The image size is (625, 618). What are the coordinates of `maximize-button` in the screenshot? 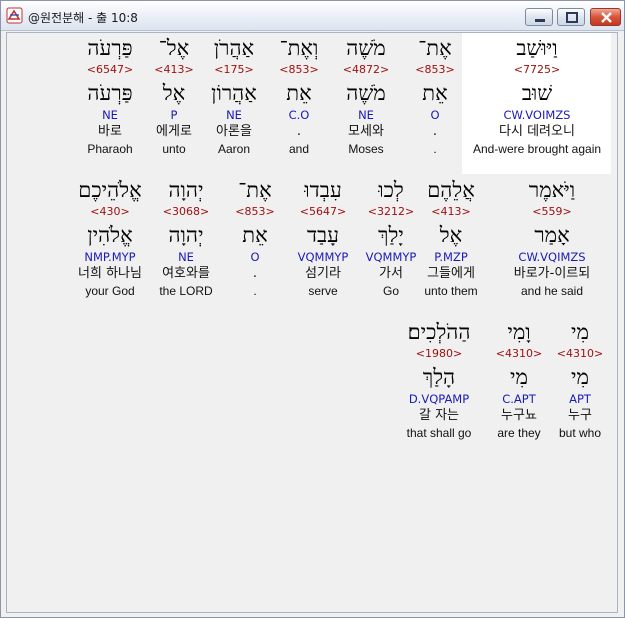 It's located at (571, 17).